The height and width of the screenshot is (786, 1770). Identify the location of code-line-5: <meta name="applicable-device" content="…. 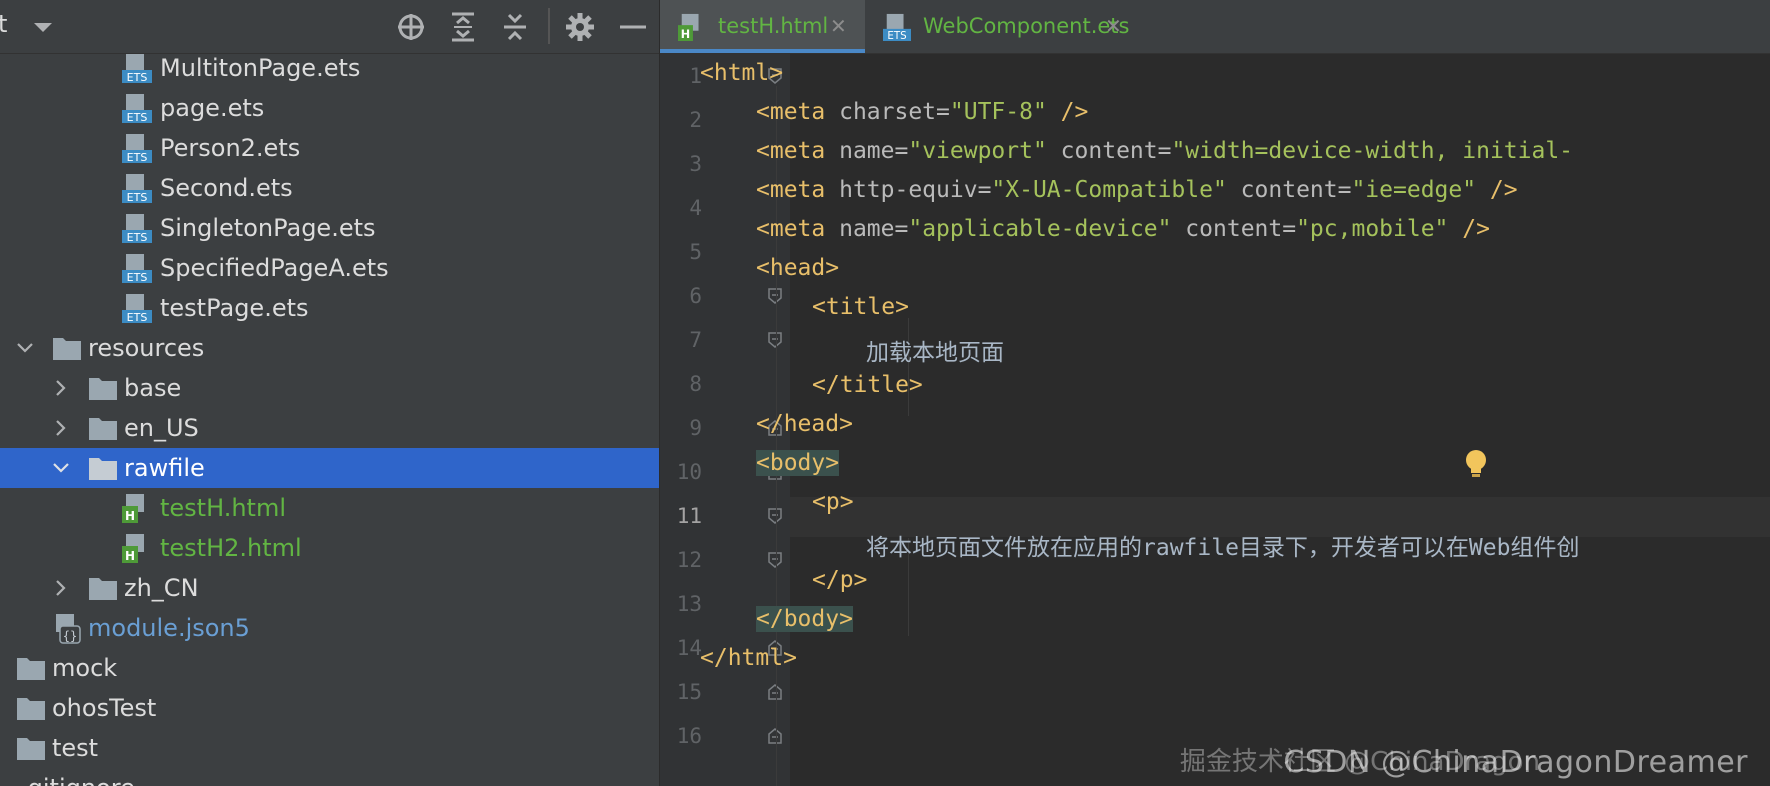
(1123, 229).